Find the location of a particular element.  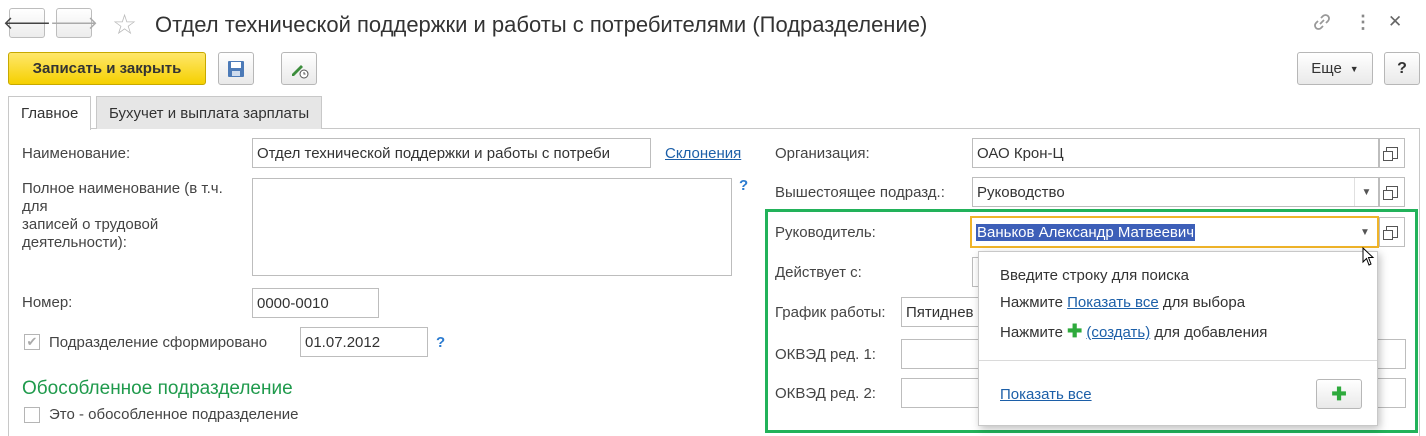

forward-button: 🡒 is located at coordinates (74, 23).